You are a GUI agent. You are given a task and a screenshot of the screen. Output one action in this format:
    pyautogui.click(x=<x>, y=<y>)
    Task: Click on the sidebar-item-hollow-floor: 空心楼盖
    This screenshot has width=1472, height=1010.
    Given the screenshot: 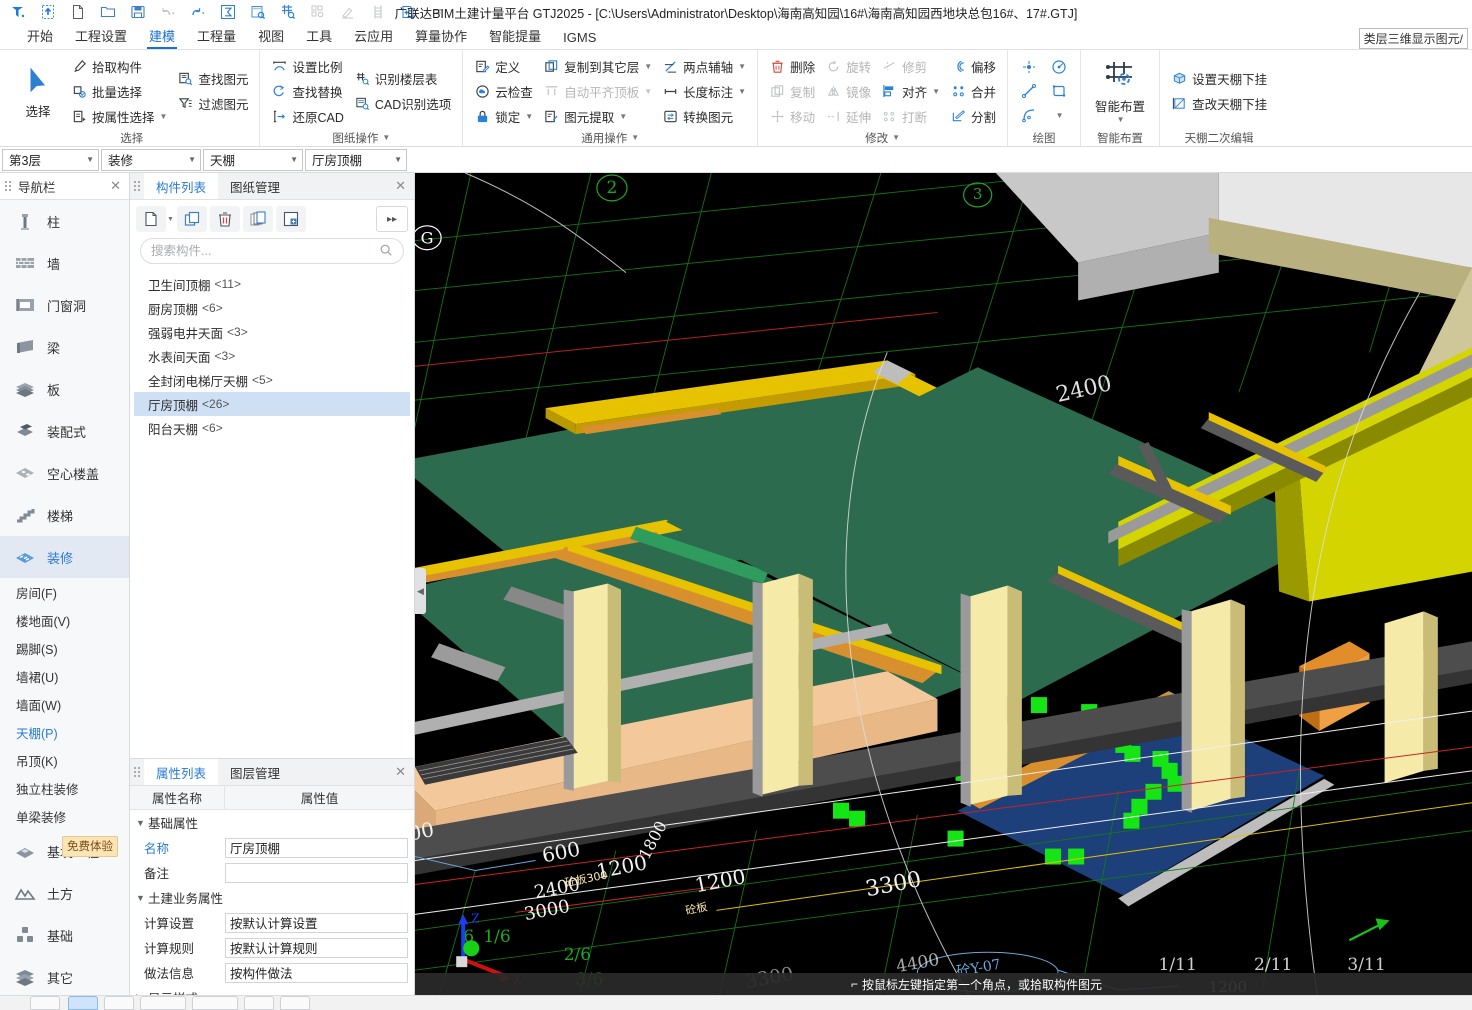 What is the action you would take?
    pyautogui.click(x=64, y=473)
    